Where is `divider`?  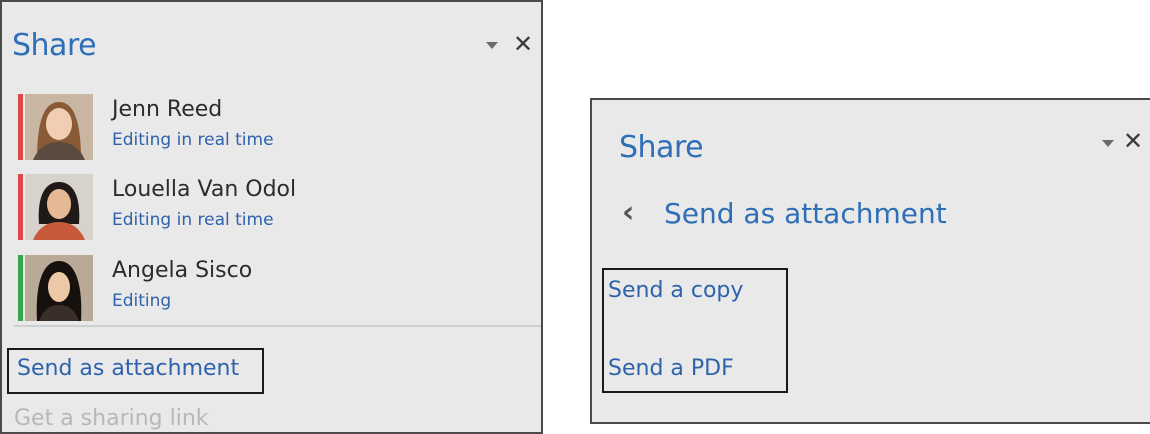
divider is located at coordinates (277, 326).